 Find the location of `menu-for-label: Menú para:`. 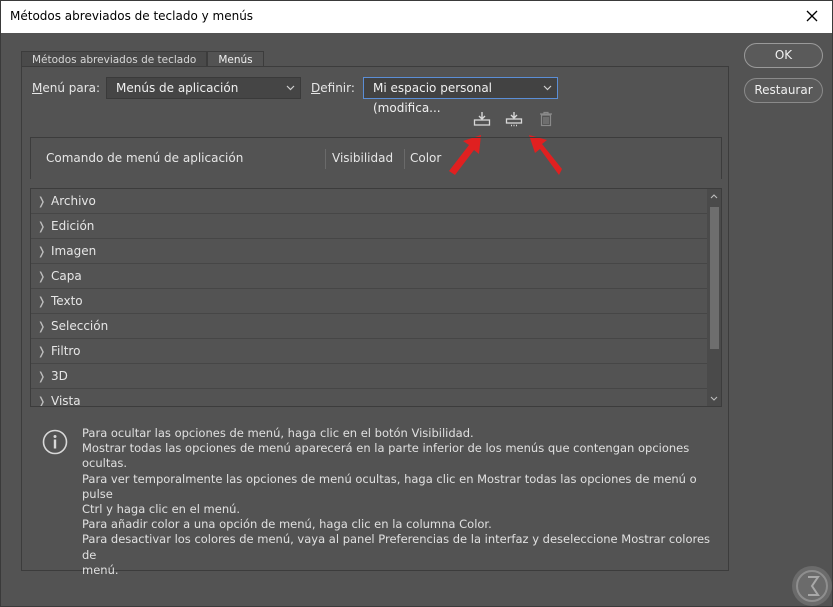

menu-for-label: Menú para: is located at coordinates (66, 88).